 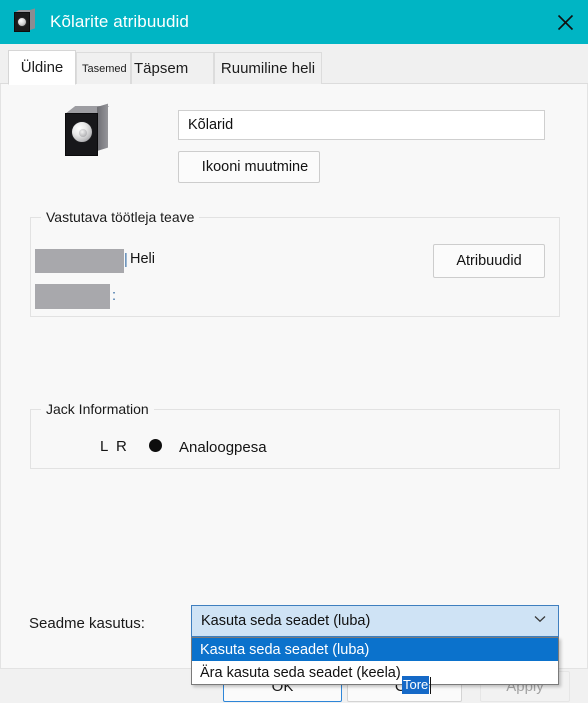 What do you see at coordinates (375, 649) in the screenshot?
I see `device-usage-option-enable: Kasuta seda seadet (luba)` at bounding box center [375, 649].